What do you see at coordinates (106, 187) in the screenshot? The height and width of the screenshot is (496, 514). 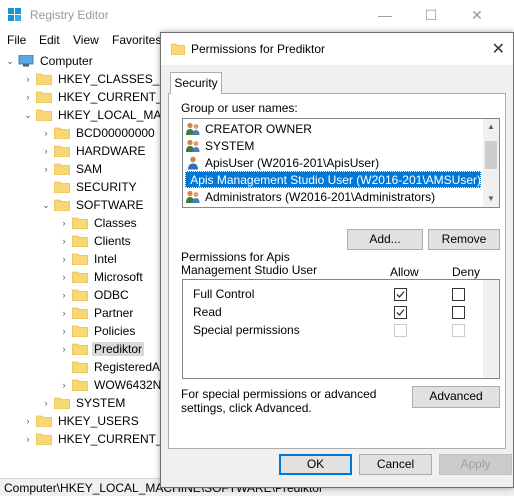 I see `tree-item-label: SECURITY` at bounding box center [106, 187].